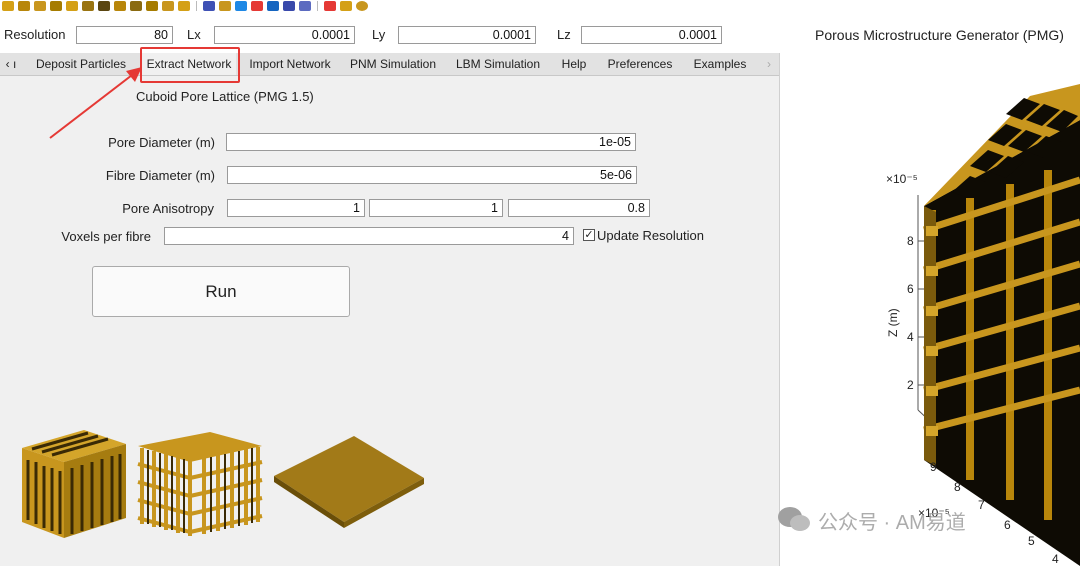  What do you see at coordinates (769, 64) in the screenshot?
I see `tab-scroll-right: ›` at bounding box center [769, 64].